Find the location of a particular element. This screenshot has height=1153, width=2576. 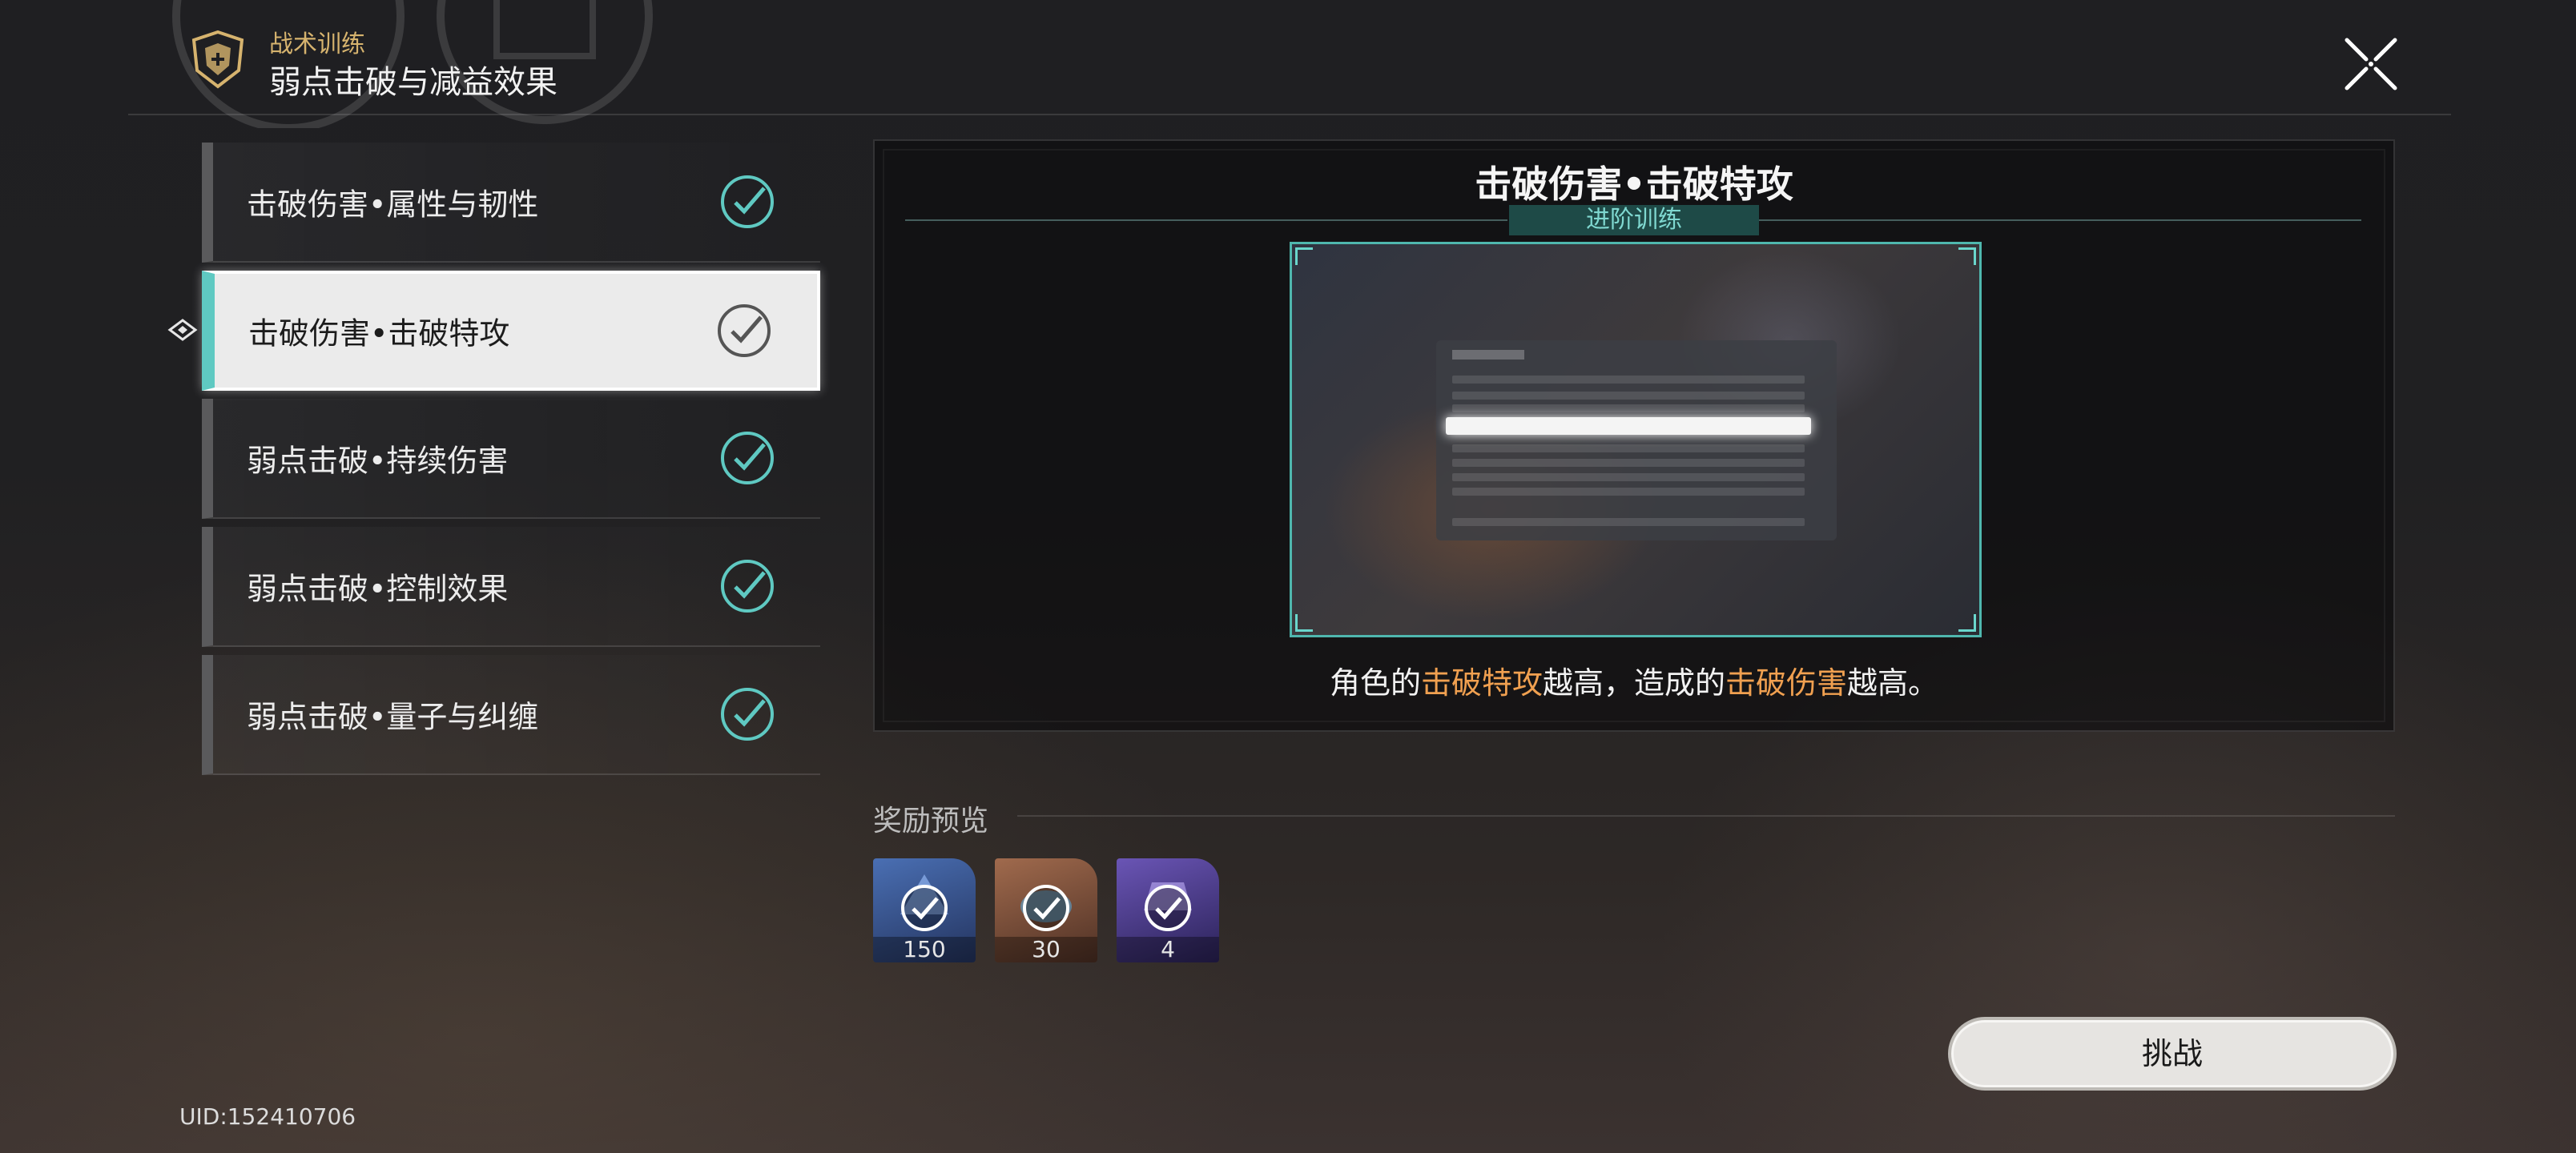

lesson-item: 弱点击破•控制效果 is located at coordinates (511, 587).